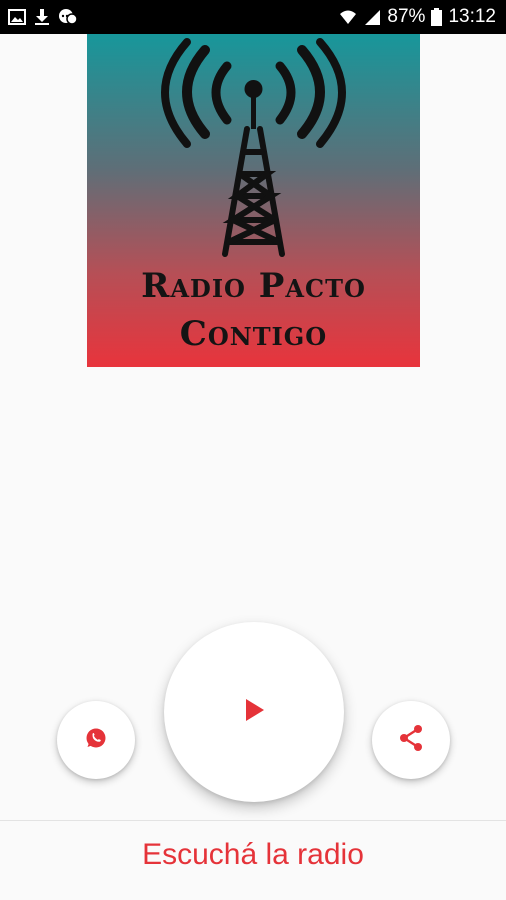 The image size is (506, 900). What do you see at coordinates (253, 334) in the screenshot?
I see `logo-title-line2: Contigo` at bounding box center [253, 334].